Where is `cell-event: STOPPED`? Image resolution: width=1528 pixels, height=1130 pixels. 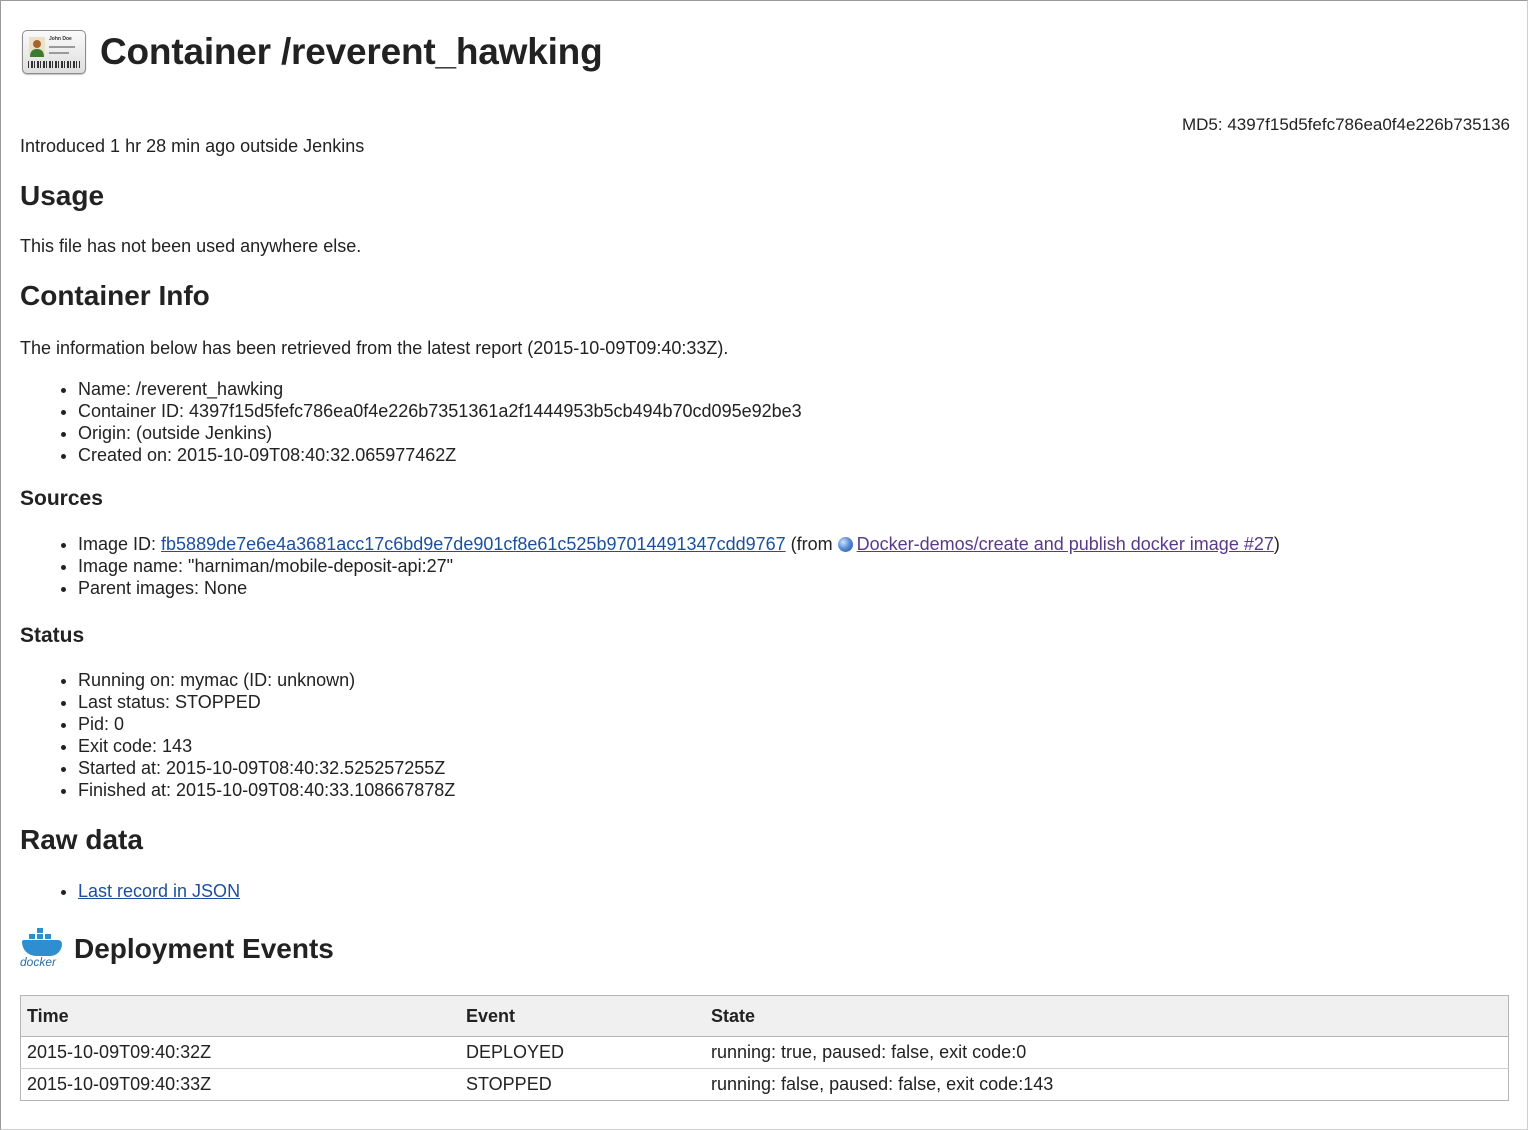 cell-event: STOPPED is located at coordinates (582, 1084).